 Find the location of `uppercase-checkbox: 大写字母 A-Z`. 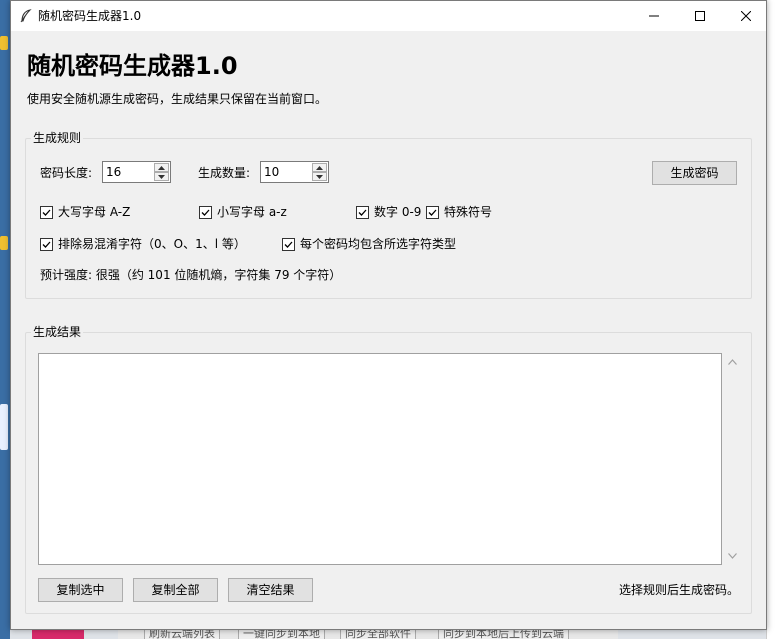

uppercase-checkbox: 大写字母 A-Z is located at coordinates (85, 212).